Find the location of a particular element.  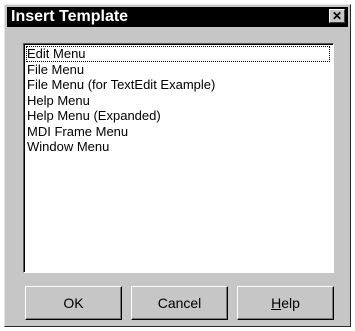

list-item: Window Menu is located at coordinates (179, 147).